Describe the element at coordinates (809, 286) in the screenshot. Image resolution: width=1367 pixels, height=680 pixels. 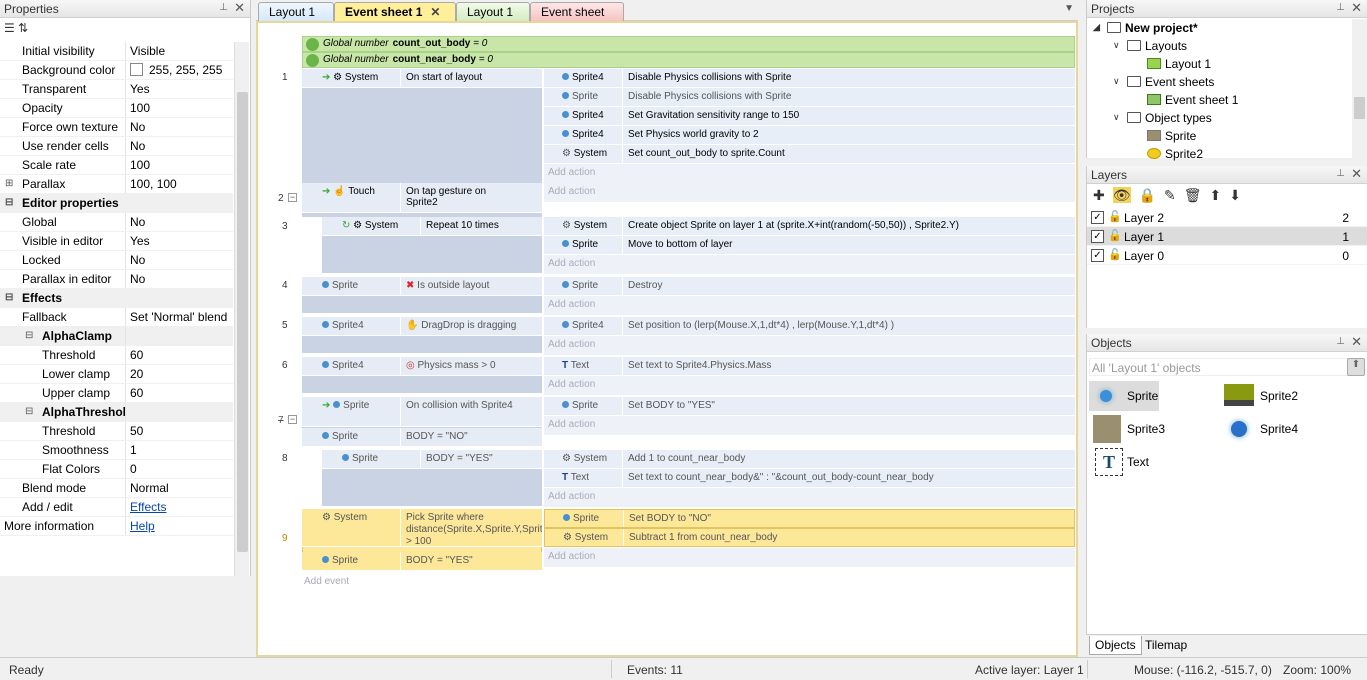
I see `action-row-disabled: Sprite Destroy` at that location.